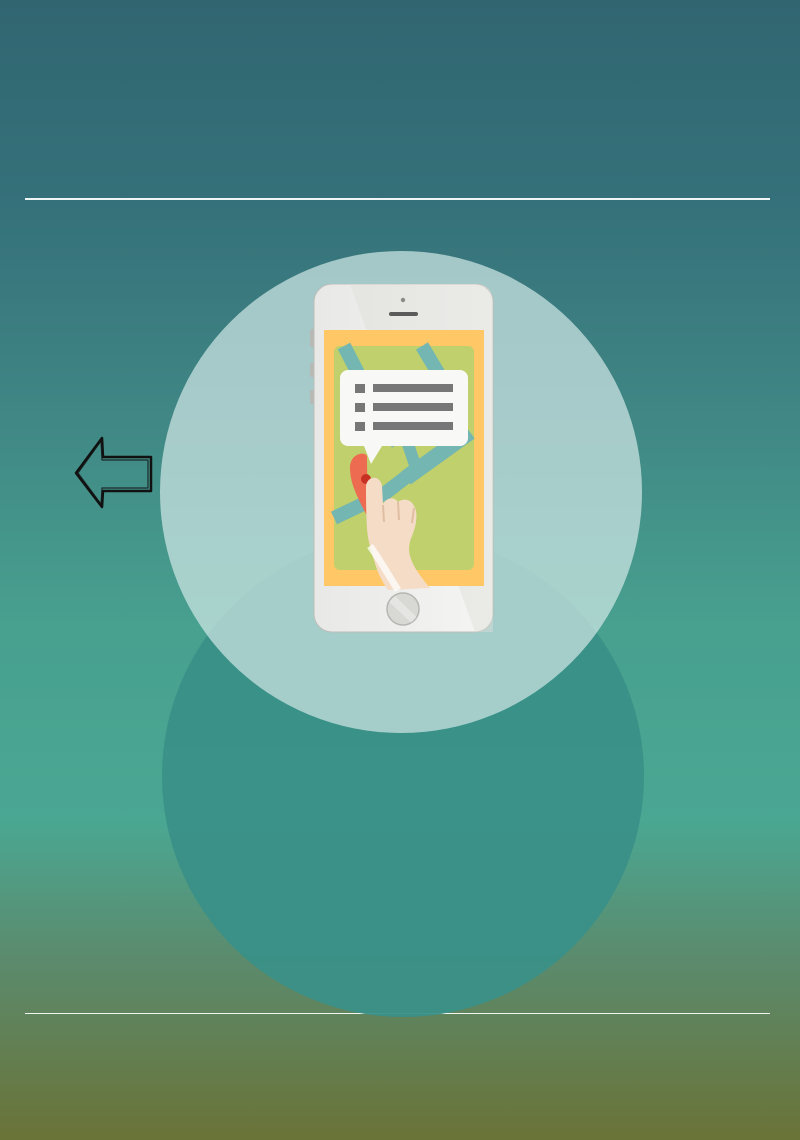  Describe the element at coordinates (402, 458) in the screenshot. I see `phone-illustration` at that location.